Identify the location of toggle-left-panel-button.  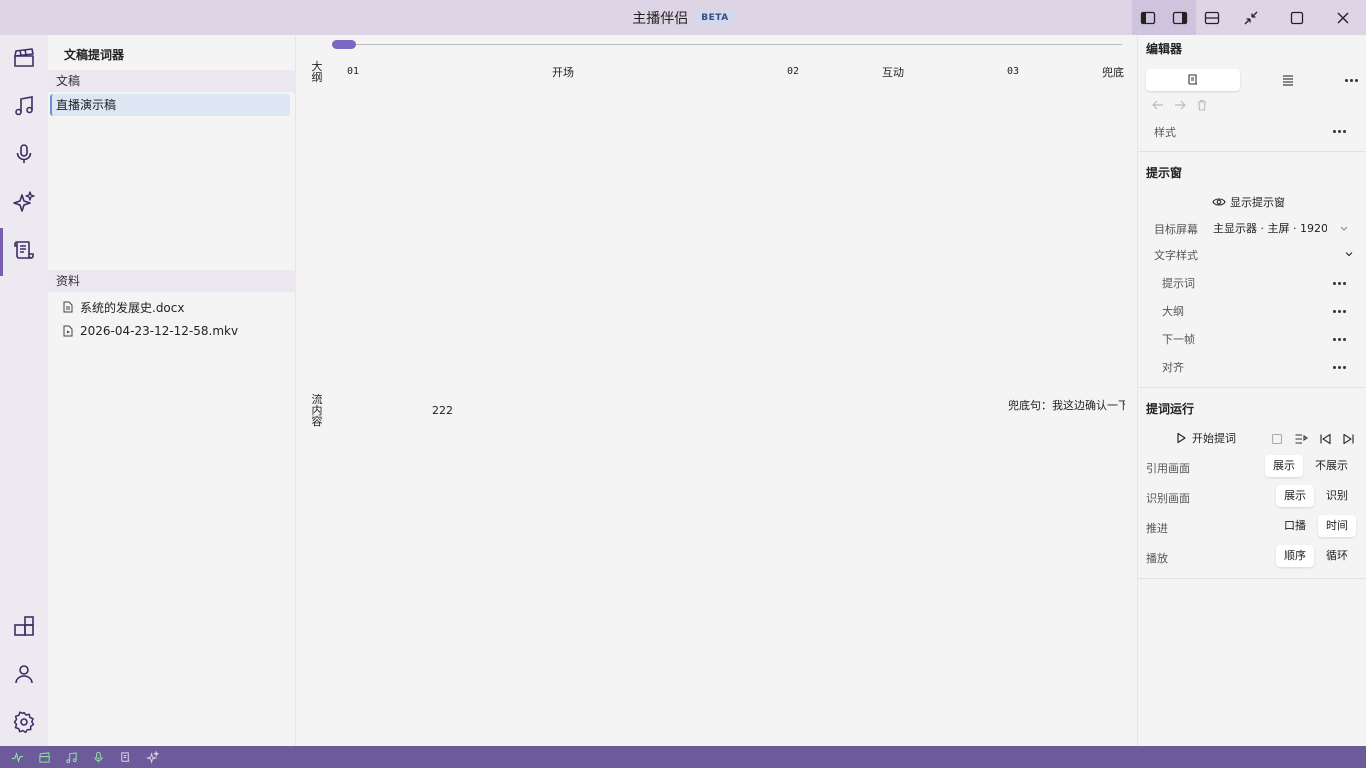
(1148, 17).